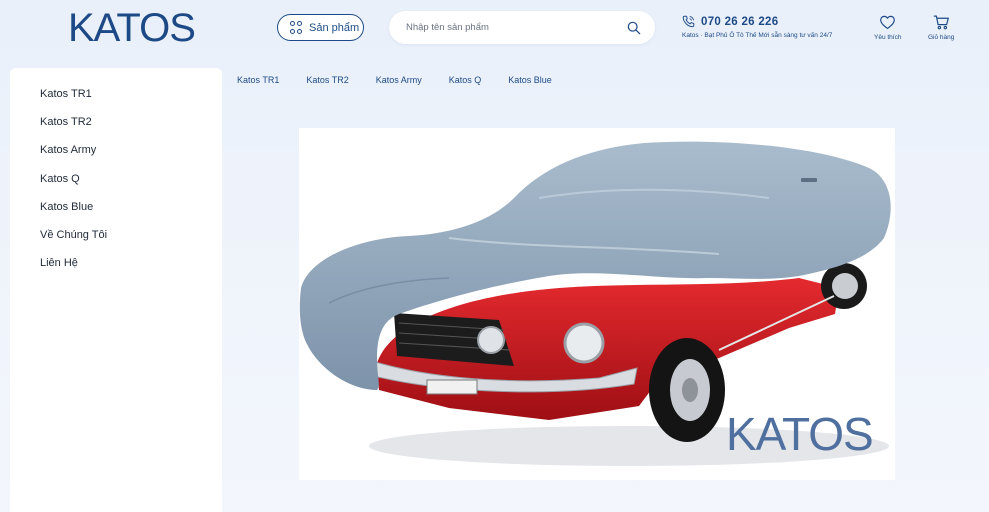 The width and height of the screenshot is (989, 512). I want to click on sidebar-item-katos-blue: Katos Blue, so click(116, 214).